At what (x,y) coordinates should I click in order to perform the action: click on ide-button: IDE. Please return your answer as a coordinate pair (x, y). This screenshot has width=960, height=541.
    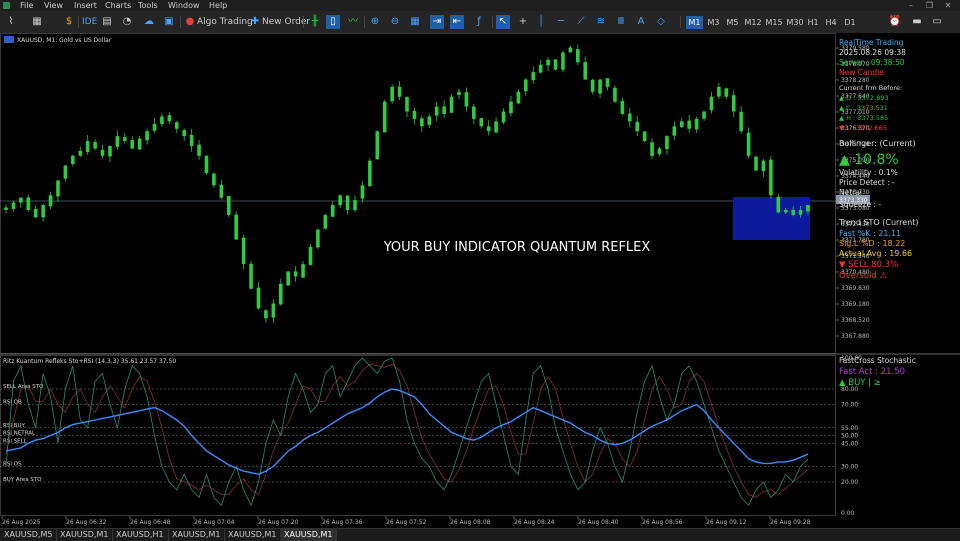
    Looking at the image, I should click on (89, 22).